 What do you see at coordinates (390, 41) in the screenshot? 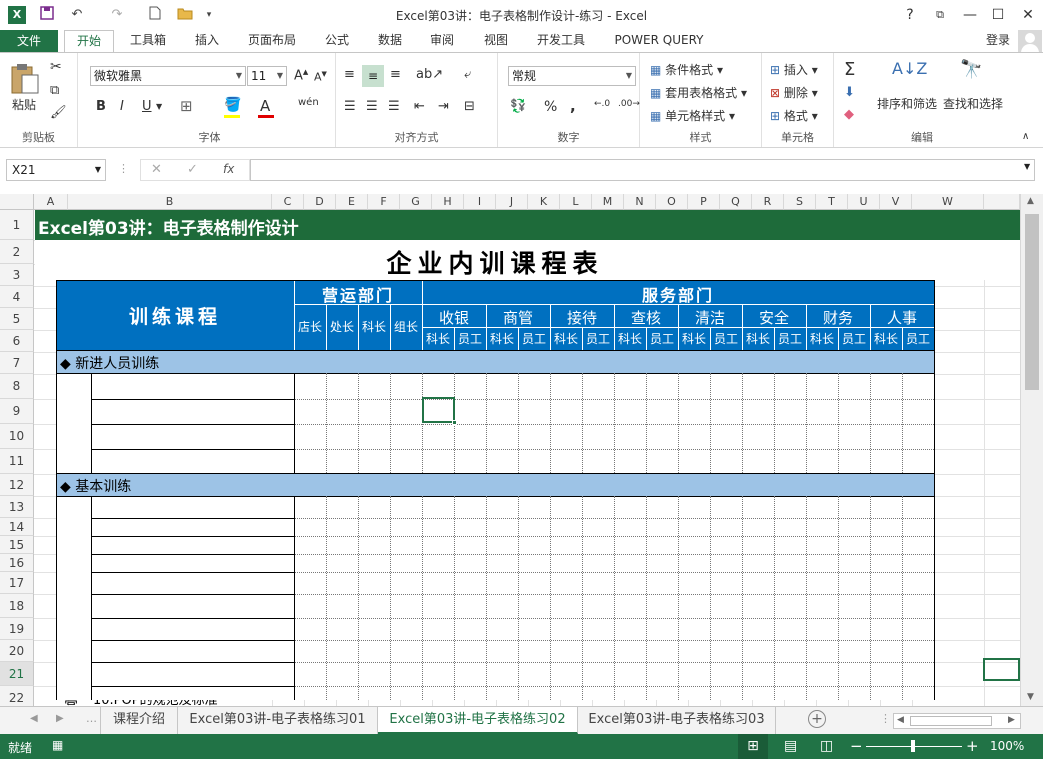
I see `tab-data: 数据` at bounding box center [390, 41].